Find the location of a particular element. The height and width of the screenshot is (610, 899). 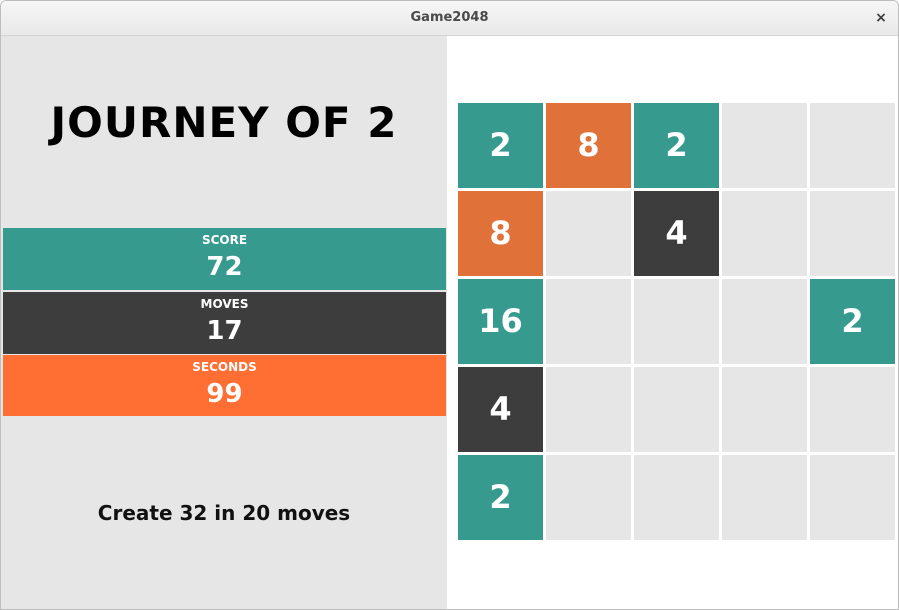

score-value: 72 is located at coordinates (224, 267).